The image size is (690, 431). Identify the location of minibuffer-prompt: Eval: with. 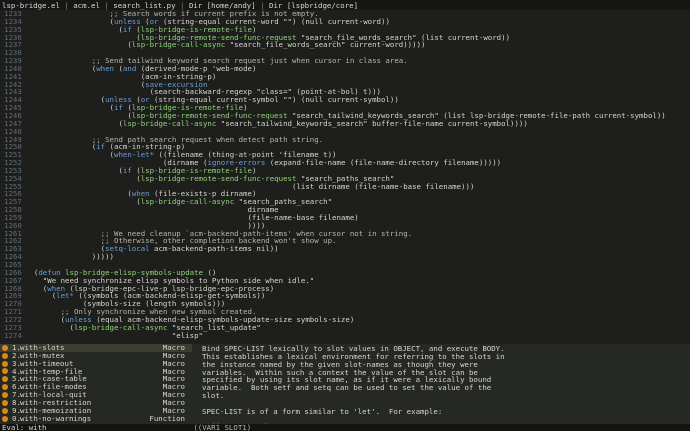
(24, 427).